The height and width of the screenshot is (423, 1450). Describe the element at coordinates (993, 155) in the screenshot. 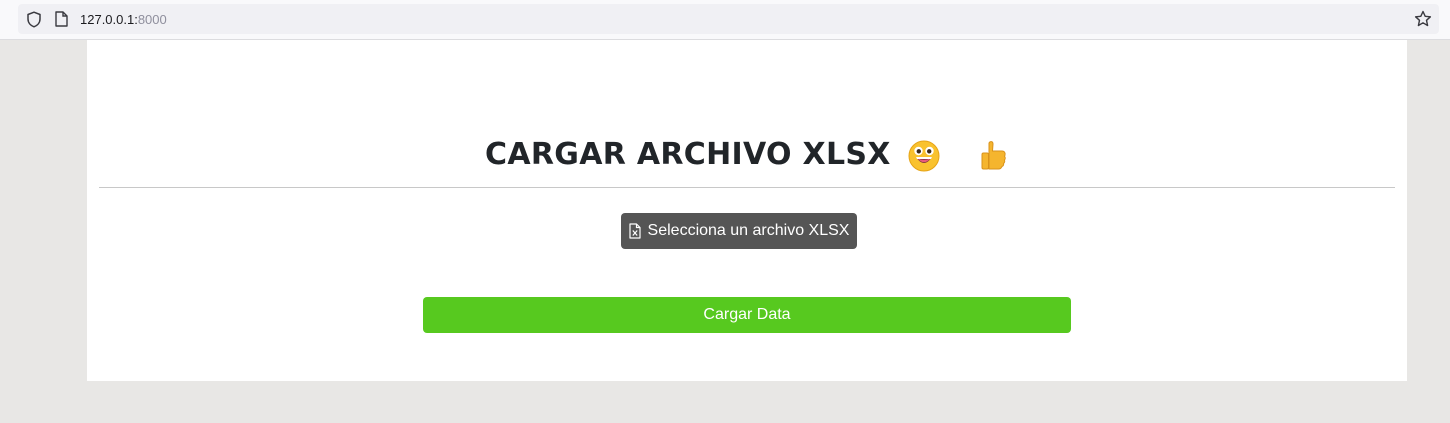

I see `thumbs-up-icon` at that location.